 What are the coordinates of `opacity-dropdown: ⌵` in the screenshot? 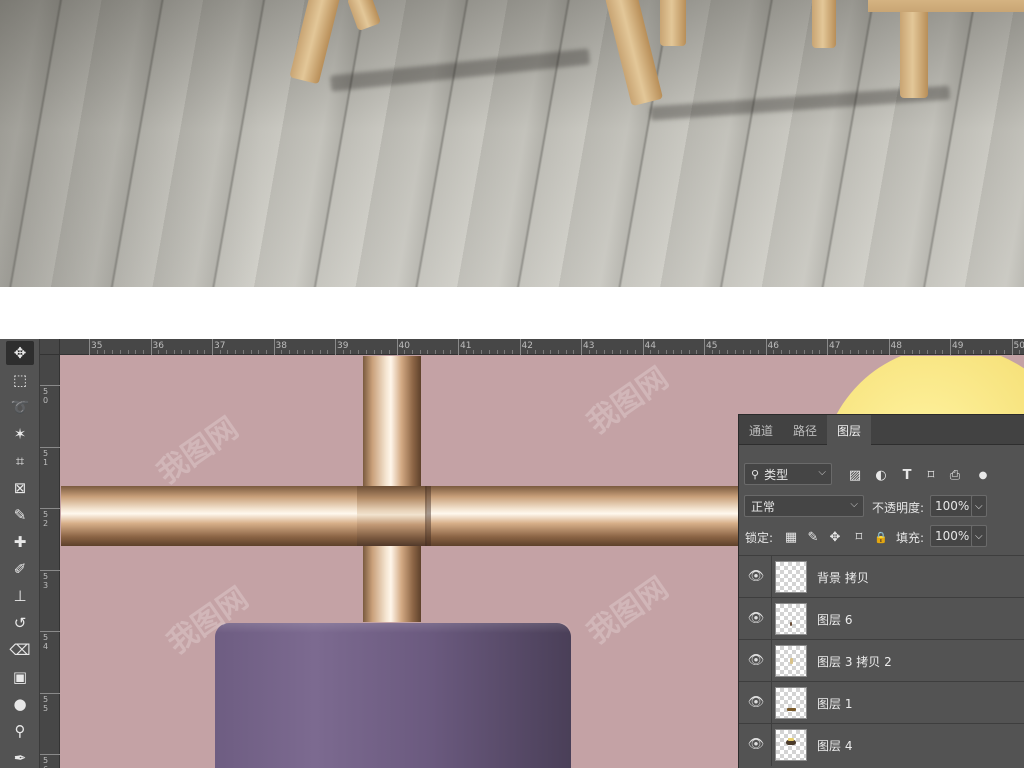 It's located at (979, 506).